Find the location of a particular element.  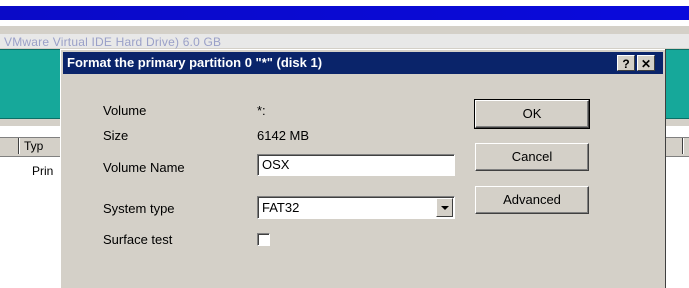

disk-map-segment is located at coordinates (33, 84).